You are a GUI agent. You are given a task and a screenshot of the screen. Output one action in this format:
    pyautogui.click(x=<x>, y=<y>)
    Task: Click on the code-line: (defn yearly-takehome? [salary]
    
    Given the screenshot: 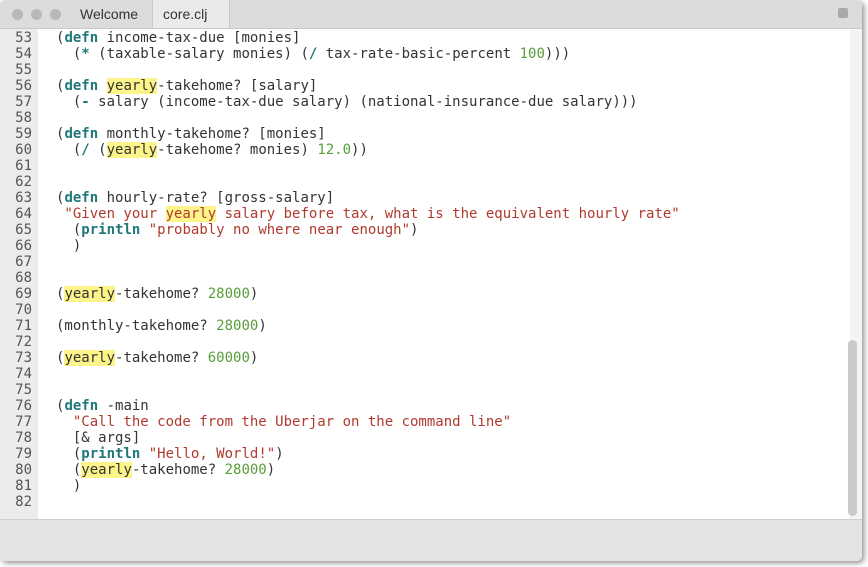 What is the action you would take?
    pyautogui.click(x=186, y=86)
    